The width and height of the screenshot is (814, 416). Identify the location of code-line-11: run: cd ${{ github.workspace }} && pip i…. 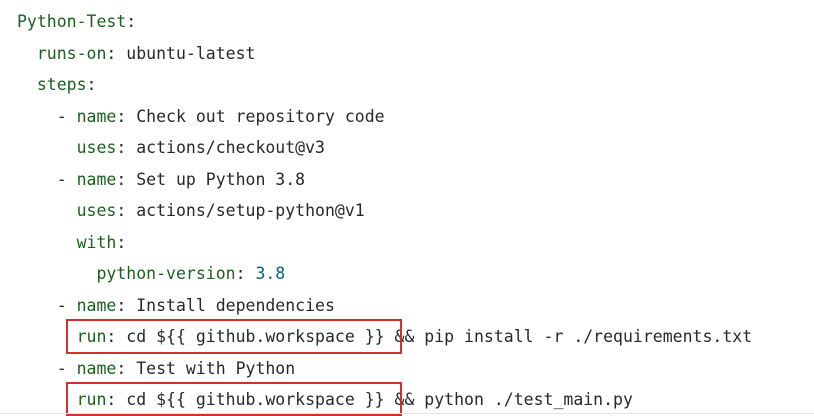
(414, 336).